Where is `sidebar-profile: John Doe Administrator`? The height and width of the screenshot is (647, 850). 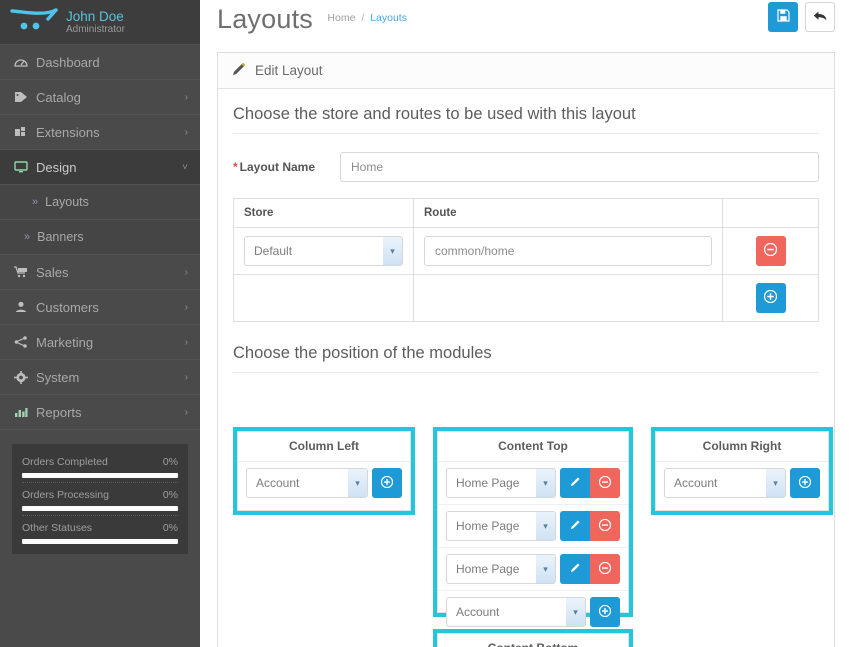
sidebar-profile: John Doe Administrator is located at coordinates (100, 22).